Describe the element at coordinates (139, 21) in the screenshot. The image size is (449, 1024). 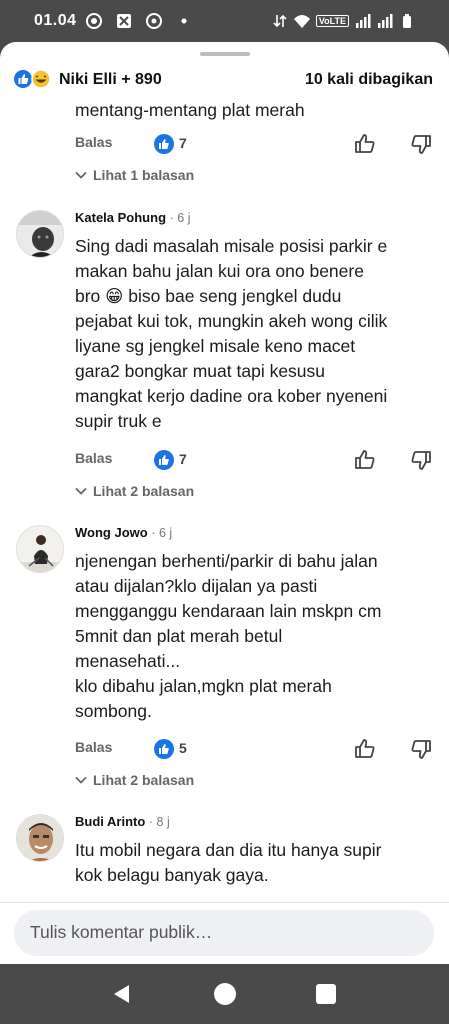
I see `notification-icons` at that location.